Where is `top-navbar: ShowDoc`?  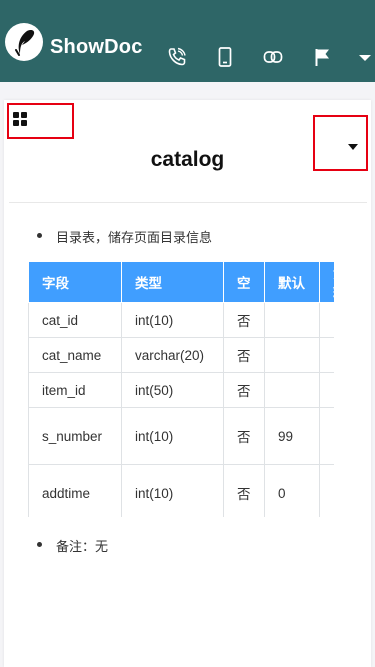 top-navbar: ShowDoc is located at coordinates (187, 41).